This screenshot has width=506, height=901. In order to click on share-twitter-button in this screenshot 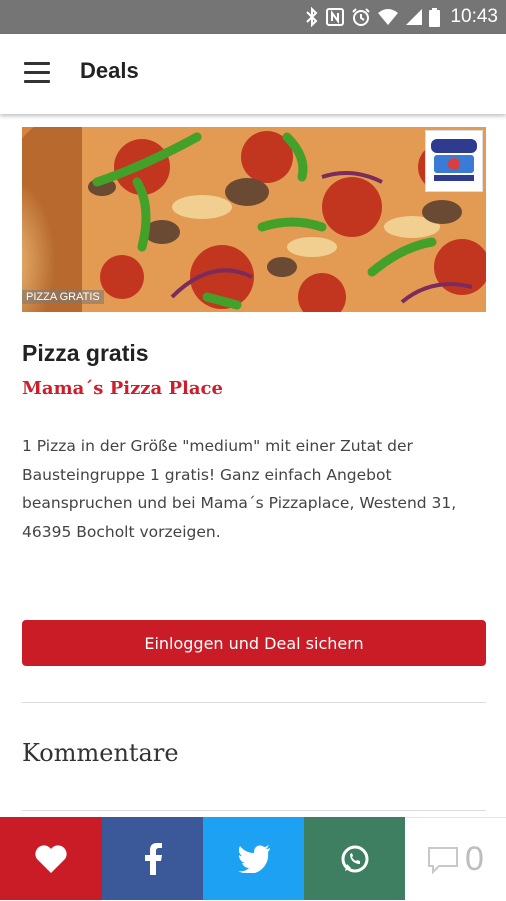, I will do `click(253, 858)`.